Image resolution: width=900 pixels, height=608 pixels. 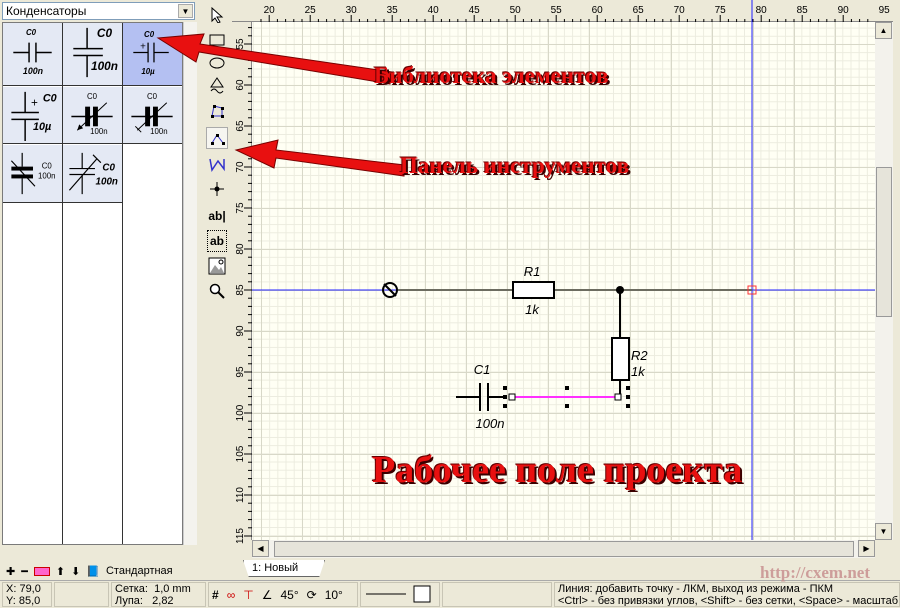 I want to click on rotate-step: 10°, so click(x=334, y=595).